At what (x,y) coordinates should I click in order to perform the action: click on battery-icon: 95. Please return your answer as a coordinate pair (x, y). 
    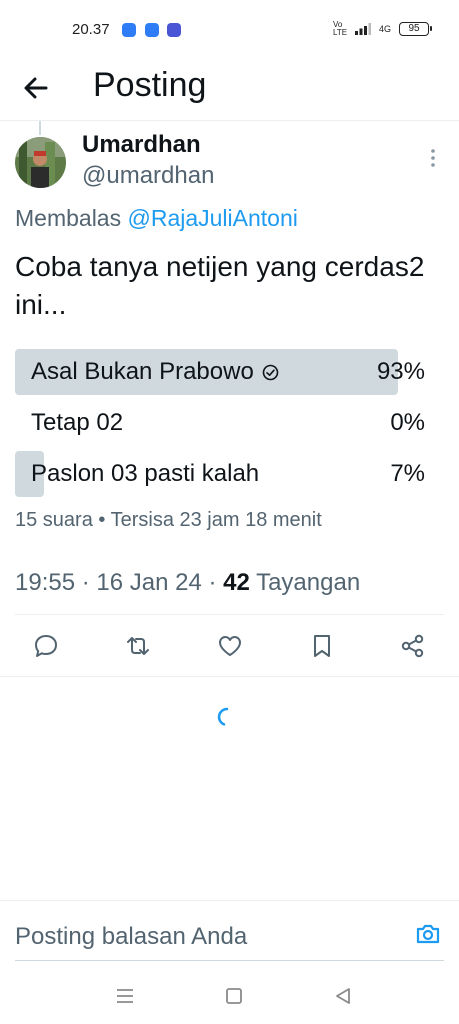
    Looking at the image, I should click on (415, 29).